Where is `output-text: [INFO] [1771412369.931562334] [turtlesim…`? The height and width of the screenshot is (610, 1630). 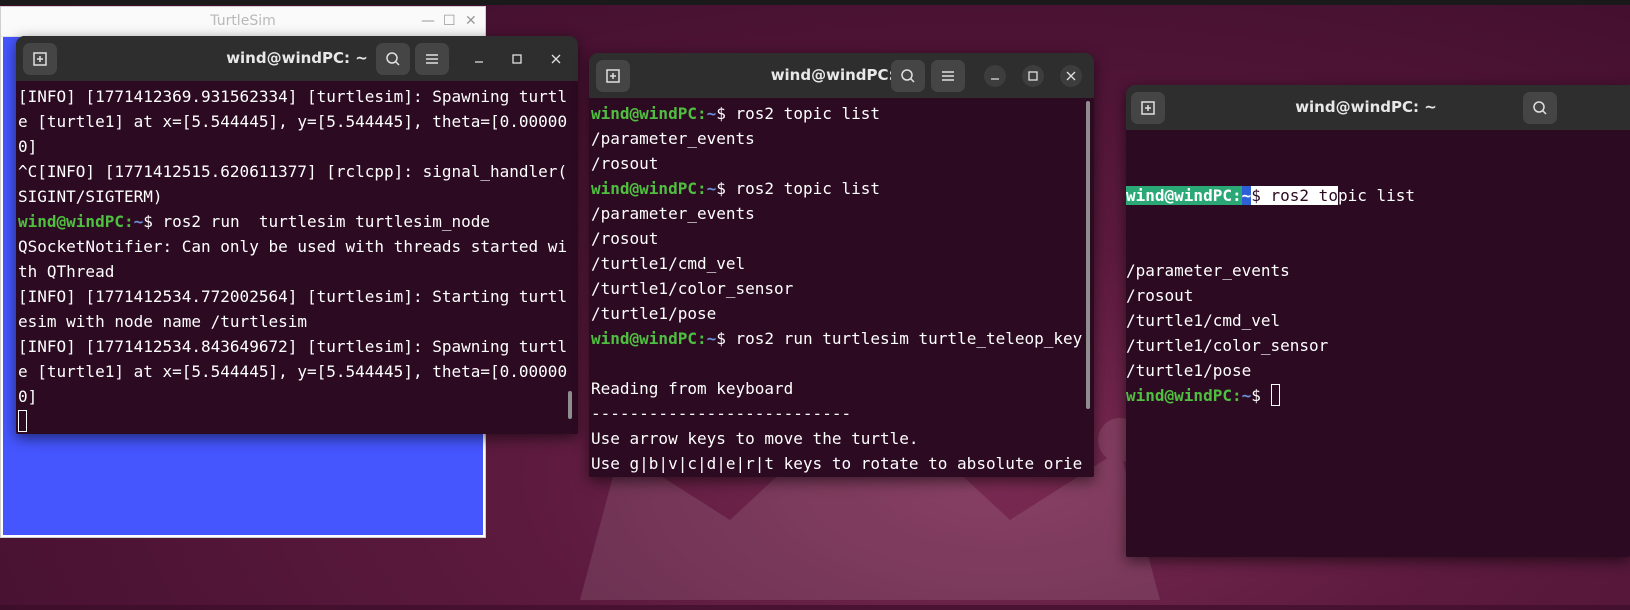
output-text: [INFO] [1771412369.931562334] [turtlesim… is located at coordinates (293, 96).